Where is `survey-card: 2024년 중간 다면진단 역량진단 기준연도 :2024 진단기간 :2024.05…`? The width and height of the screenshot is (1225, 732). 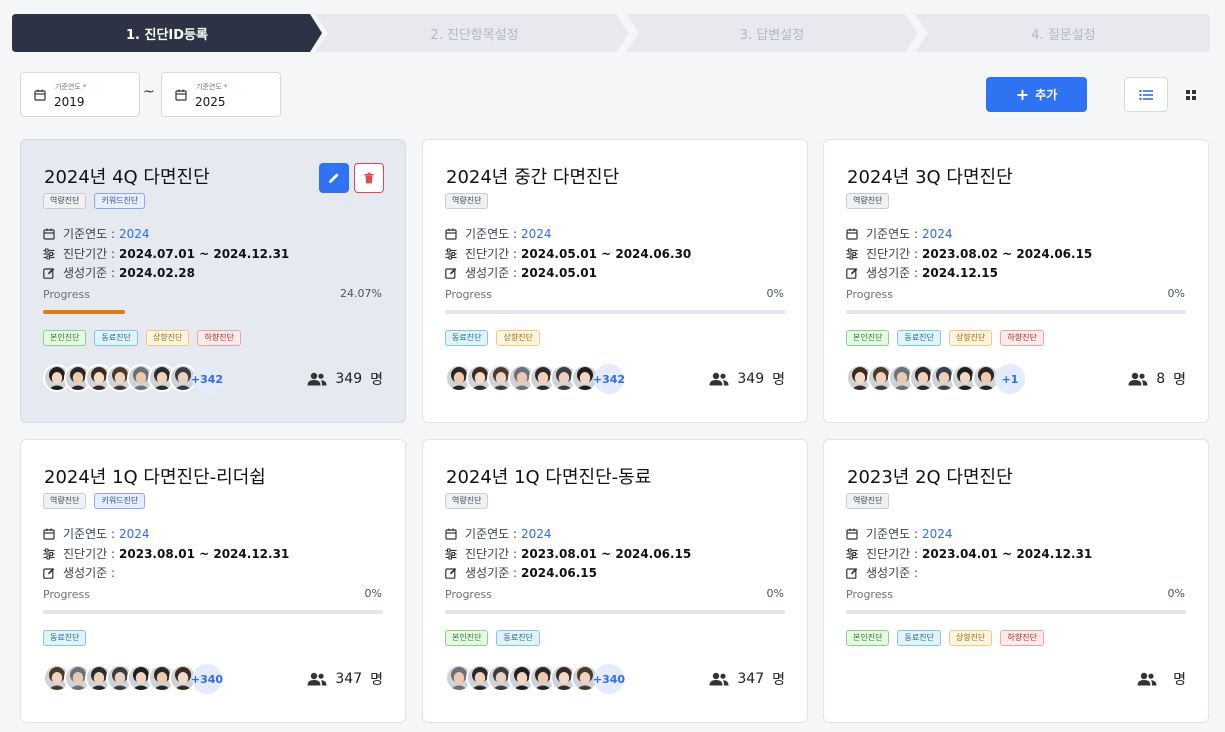
survey-card: 2024년 중간 다면진단 역량진단 기준연도 :2024 진단기간 :2024.05… is located at coordinates (615, 281).